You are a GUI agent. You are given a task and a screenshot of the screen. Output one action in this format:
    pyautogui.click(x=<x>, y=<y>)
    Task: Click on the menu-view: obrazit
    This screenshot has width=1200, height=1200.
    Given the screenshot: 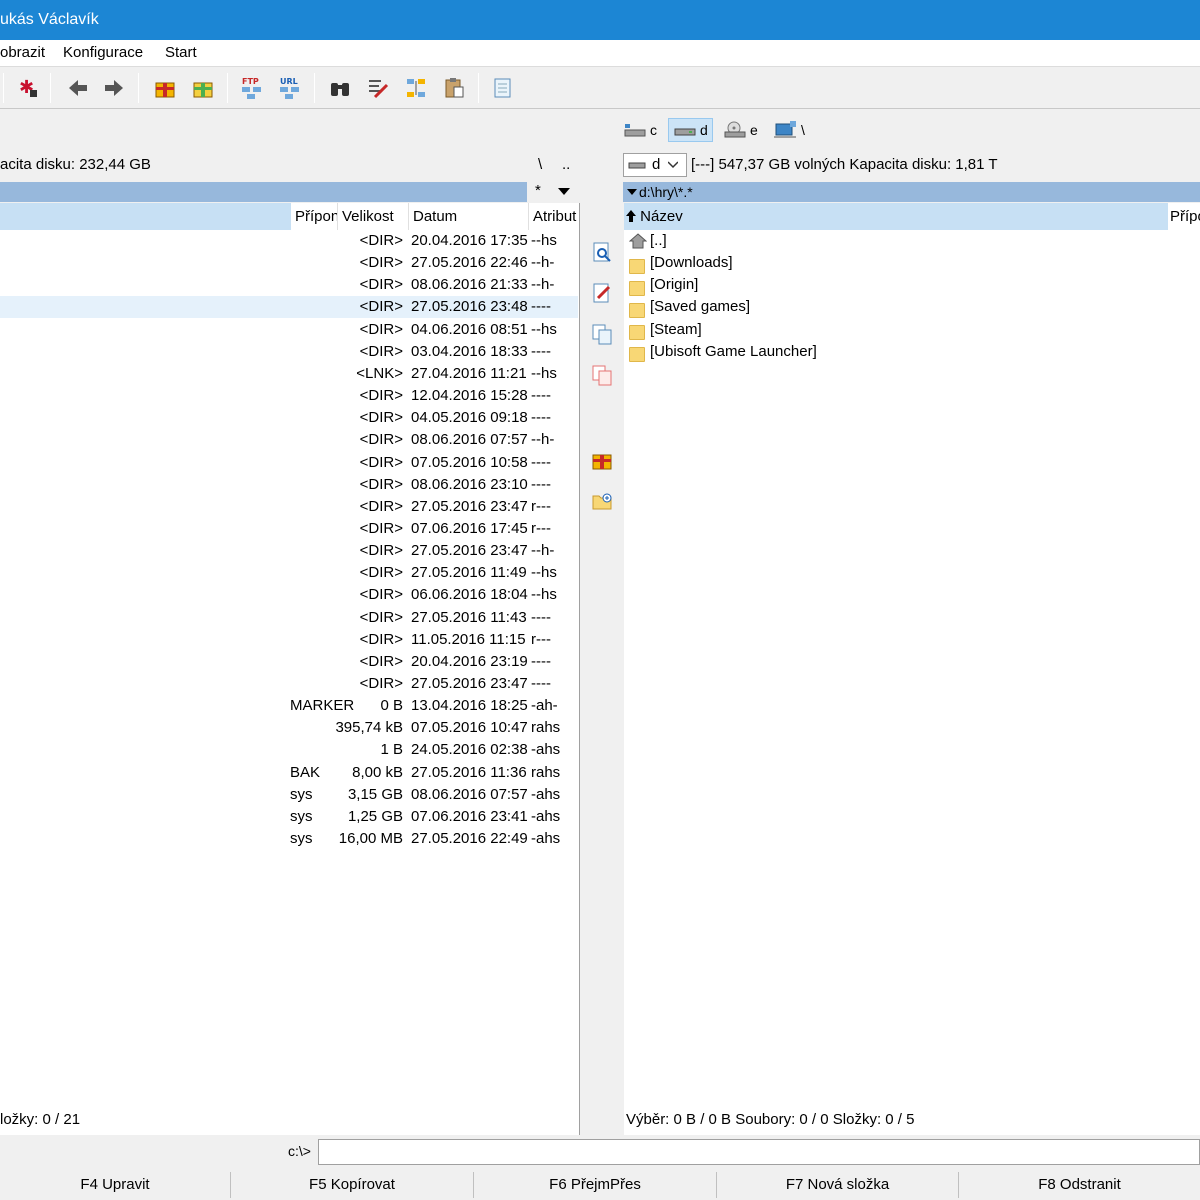 What is the action you would take?
    pyautogui.click(x=22, y=52)
    